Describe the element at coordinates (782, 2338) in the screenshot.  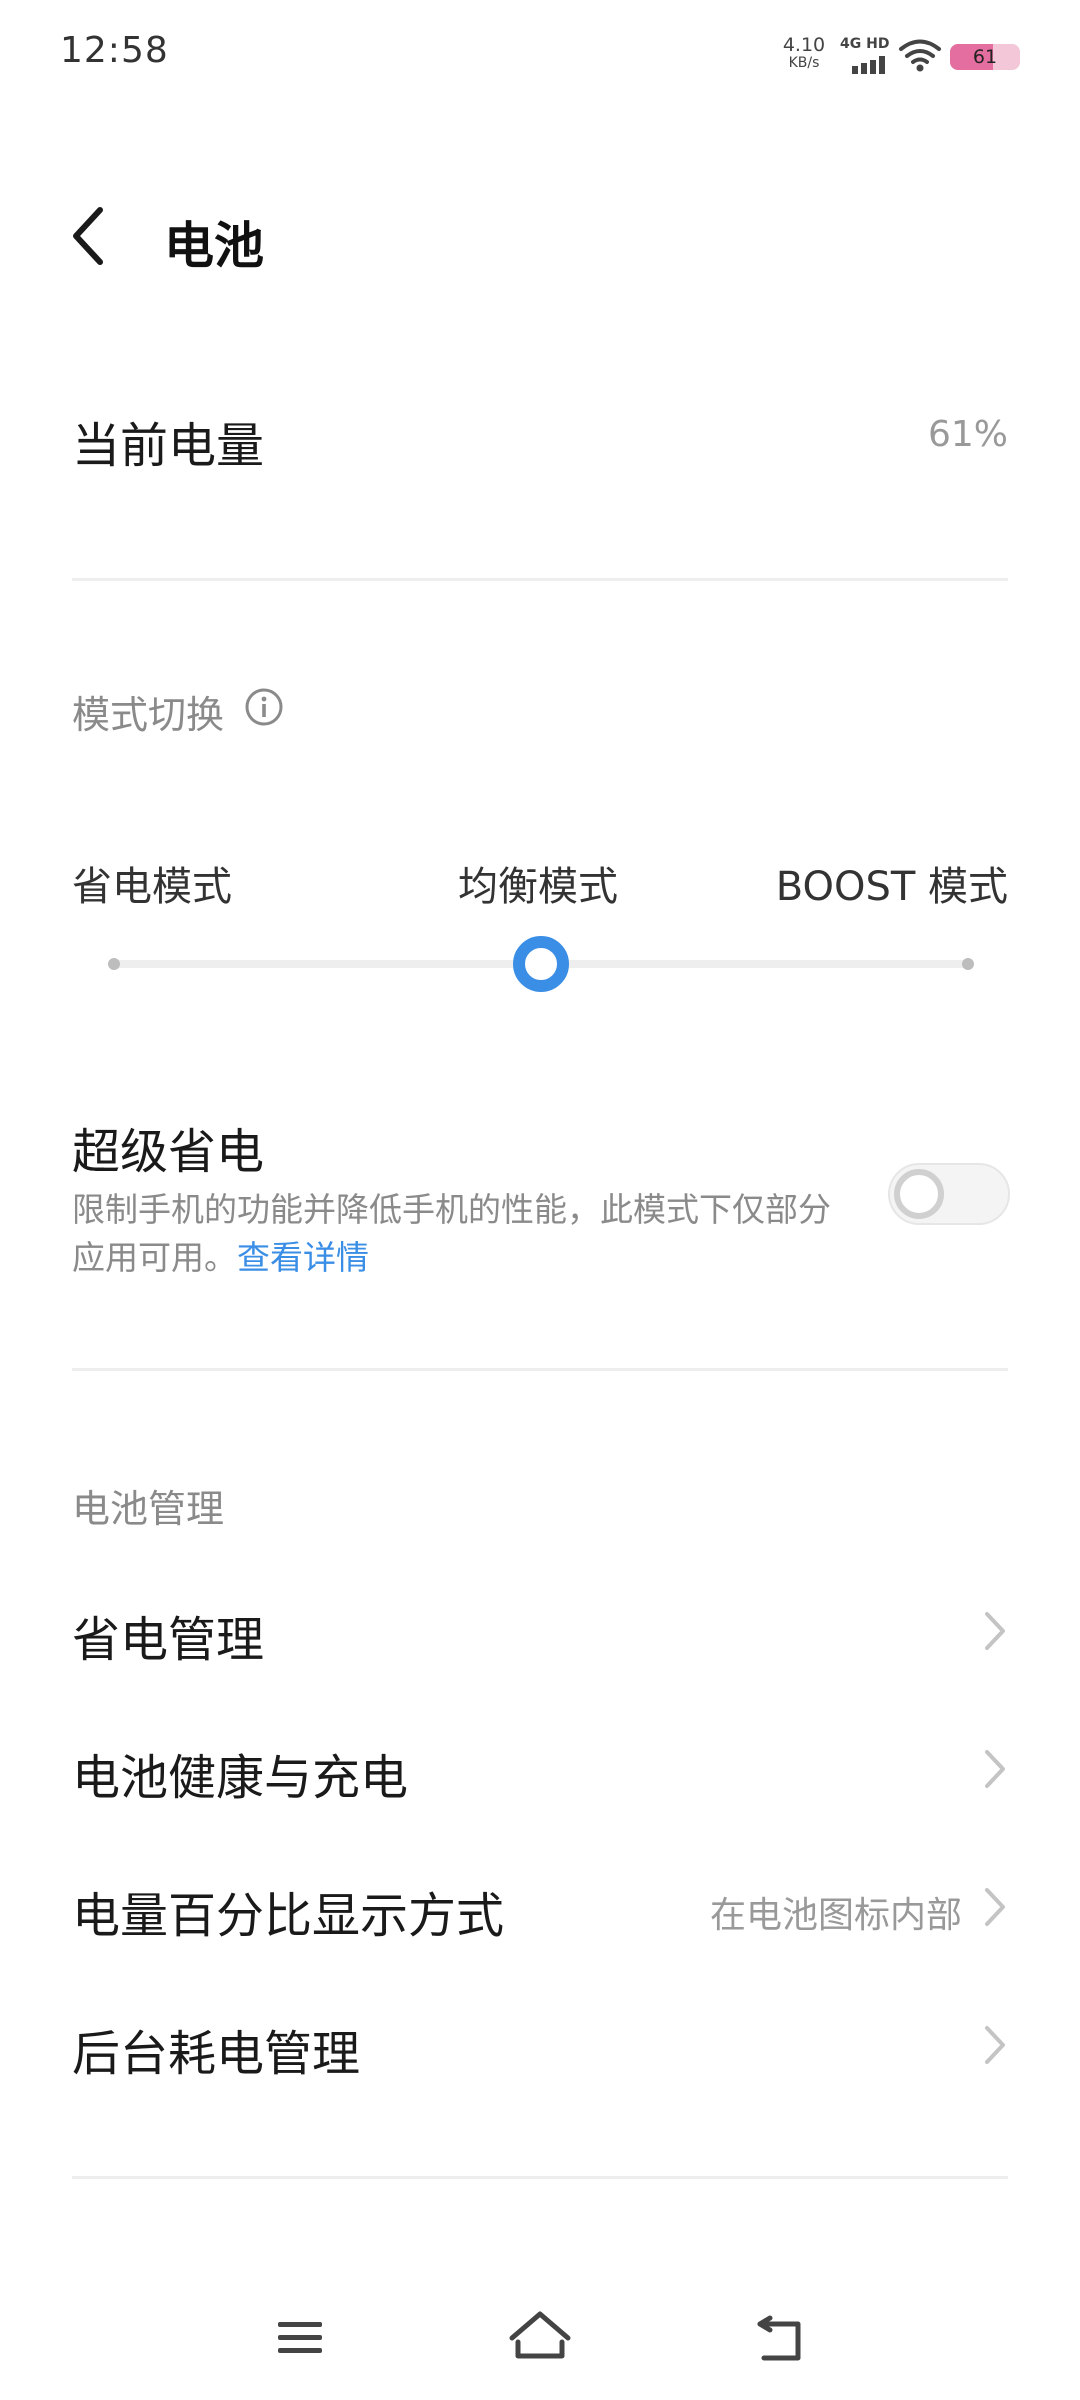
I see `back-icon` at that location.